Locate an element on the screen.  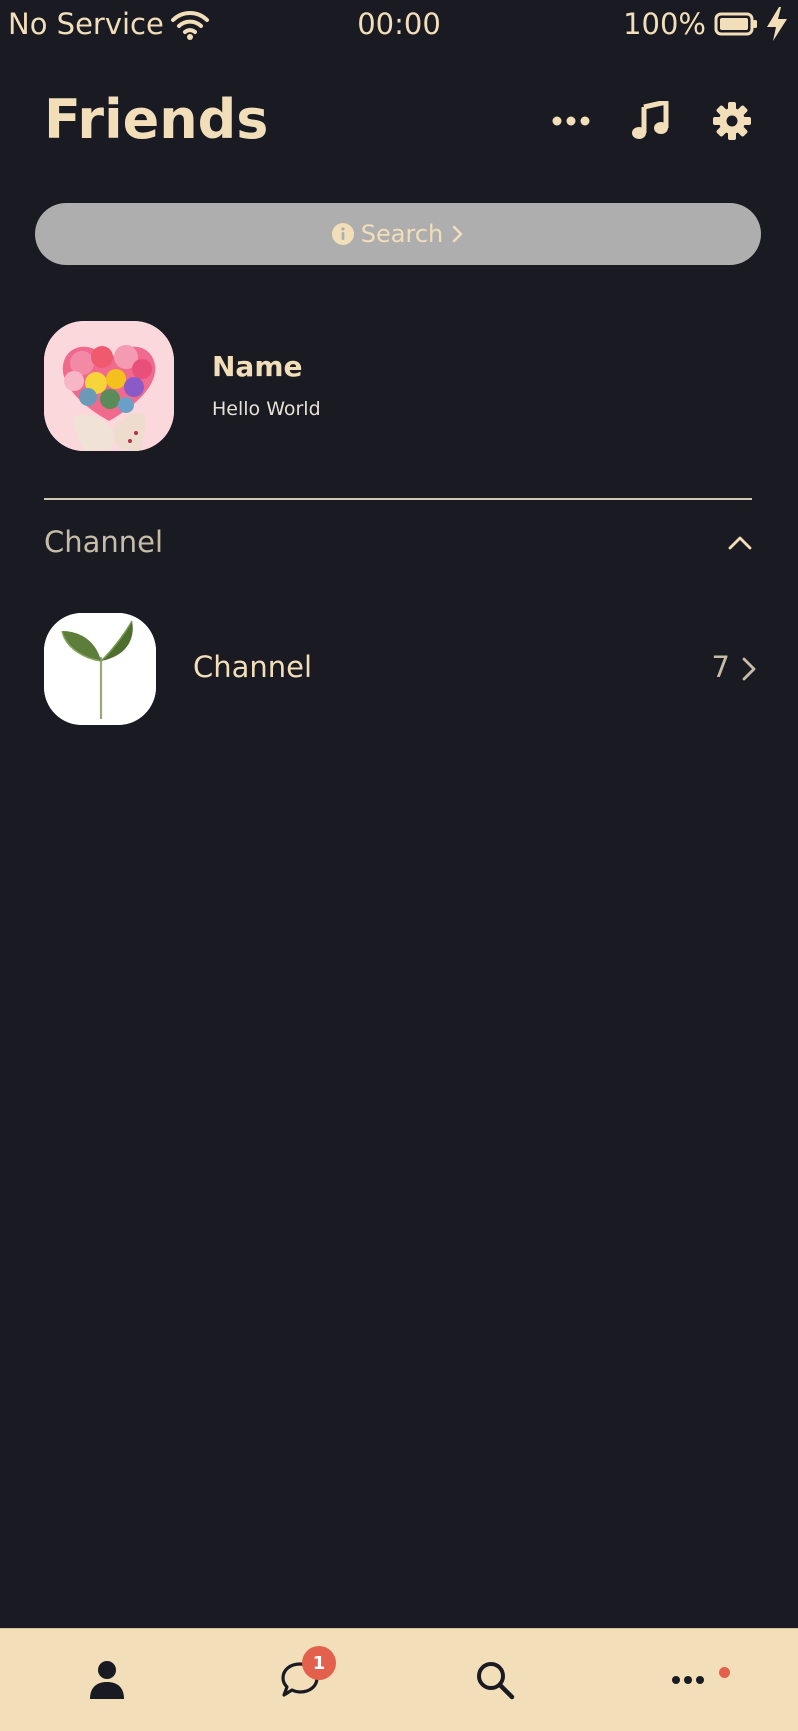
tab-more is located at coordinates (688, 1680).